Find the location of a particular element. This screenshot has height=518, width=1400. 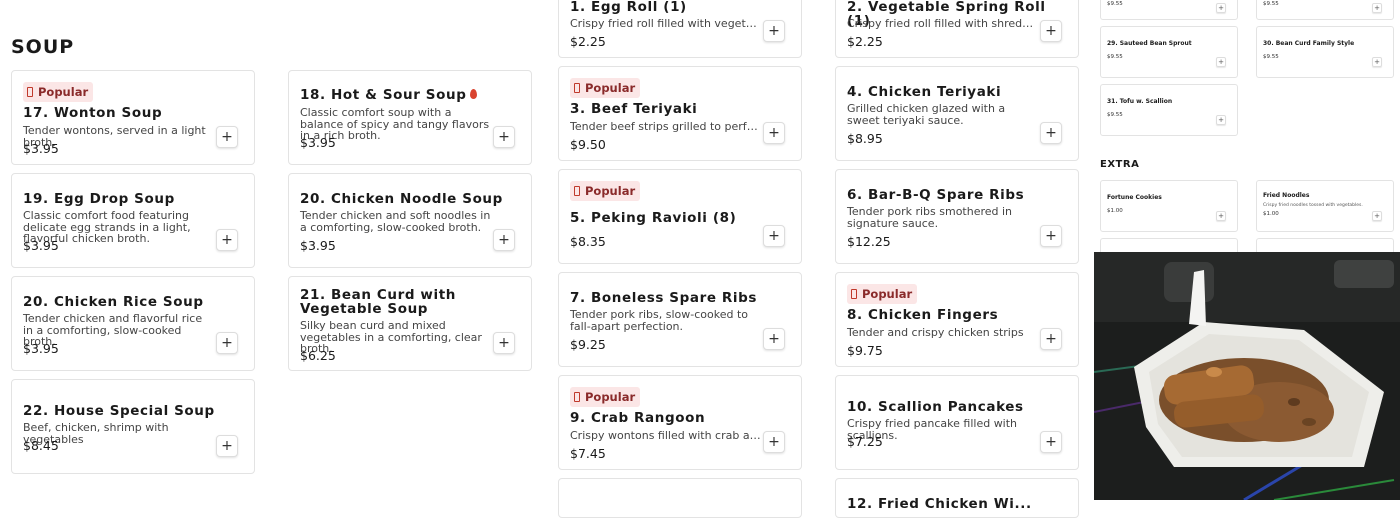

item-price: $8.35 is located at coordinates (588, 241).